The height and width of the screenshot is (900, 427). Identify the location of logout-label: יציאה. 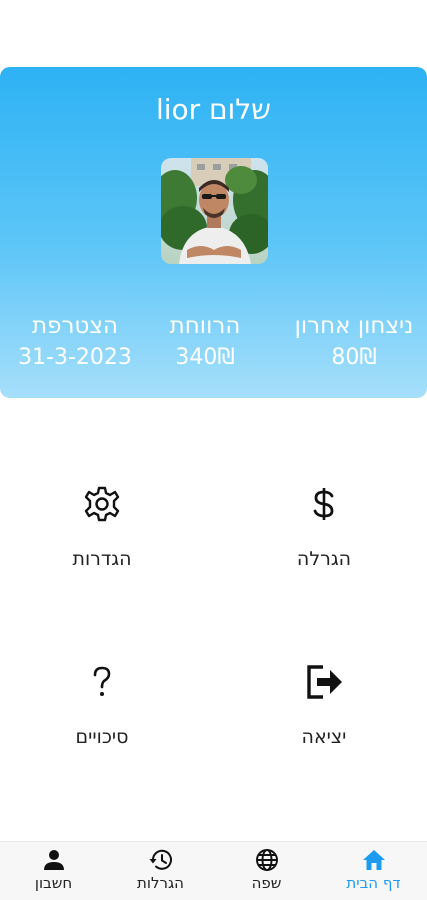
(324, 737).